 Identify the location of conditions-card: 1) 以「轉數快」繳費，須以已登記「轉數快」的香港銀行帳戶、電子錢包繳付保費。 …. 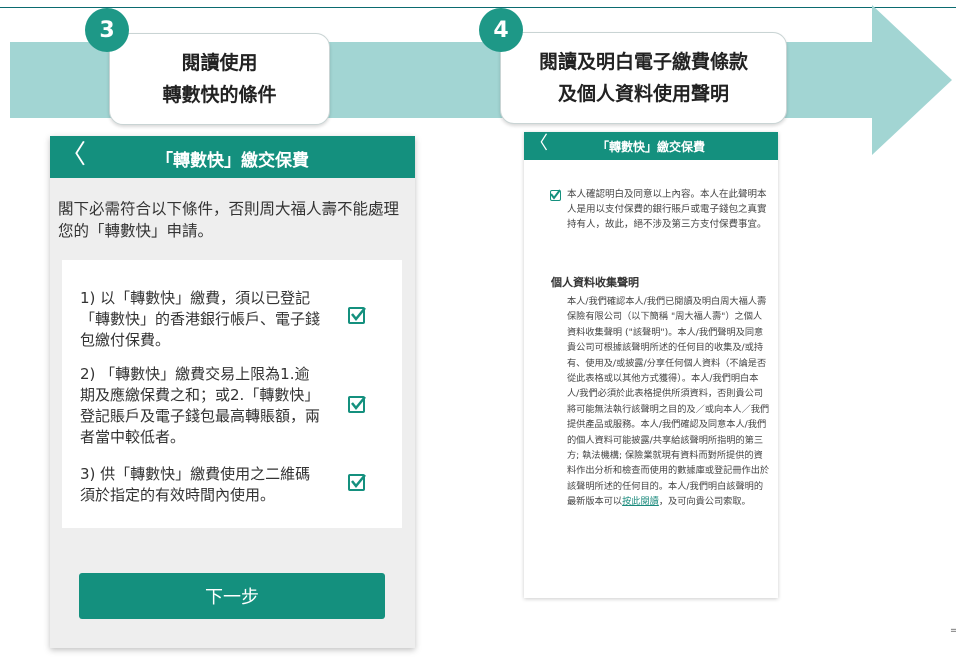
(232, 394).